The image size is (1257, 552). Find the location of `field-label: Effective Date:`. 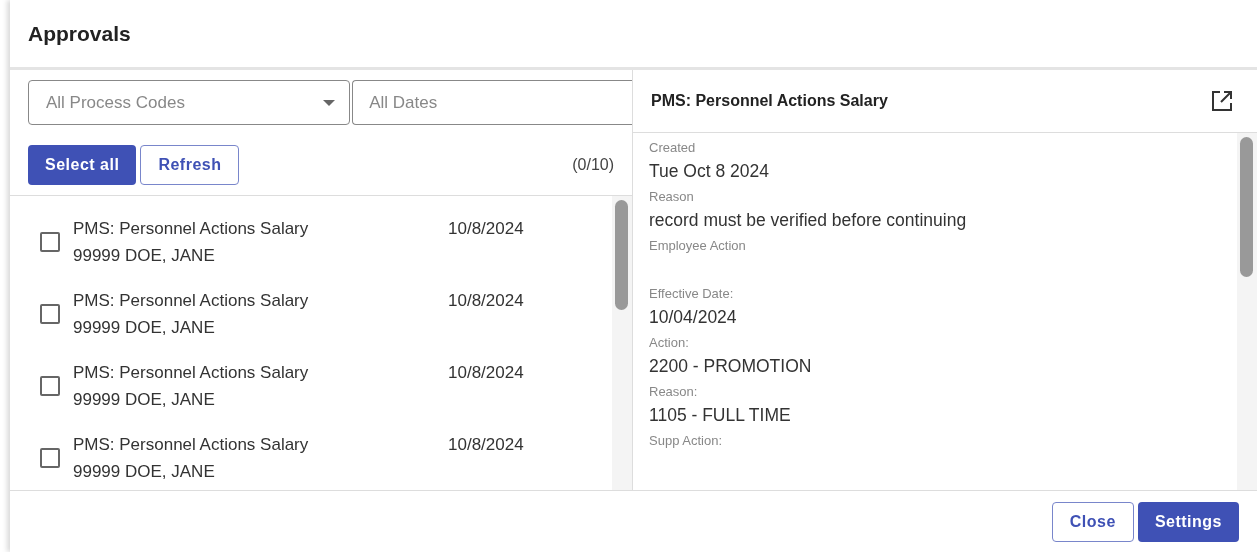

field-label: Effective Date: is located at coordinates (692, 294).